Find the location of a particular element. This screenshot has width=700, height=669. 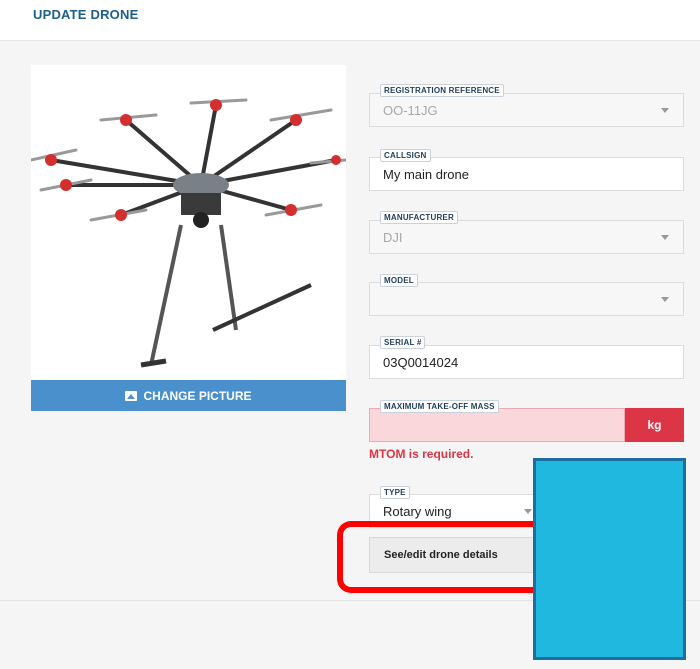

header: UPDATE DRONE is located at coordinates (350, 20).